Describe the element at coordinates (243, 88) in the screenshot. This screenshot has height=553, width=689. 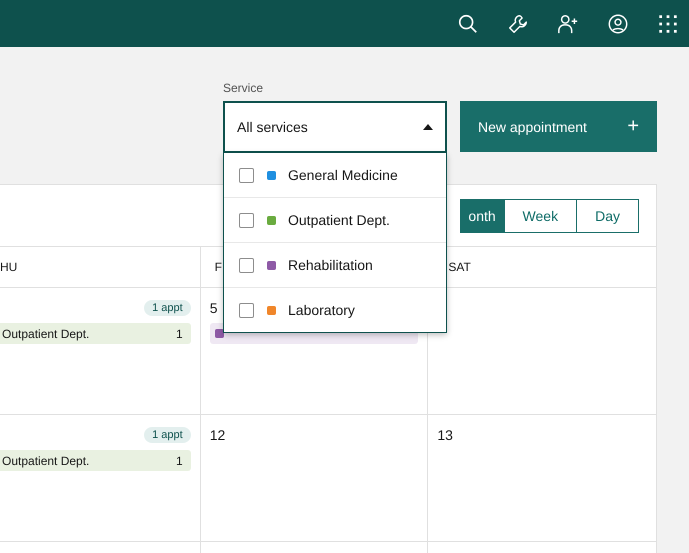
I see `field-label: Service` at that location.